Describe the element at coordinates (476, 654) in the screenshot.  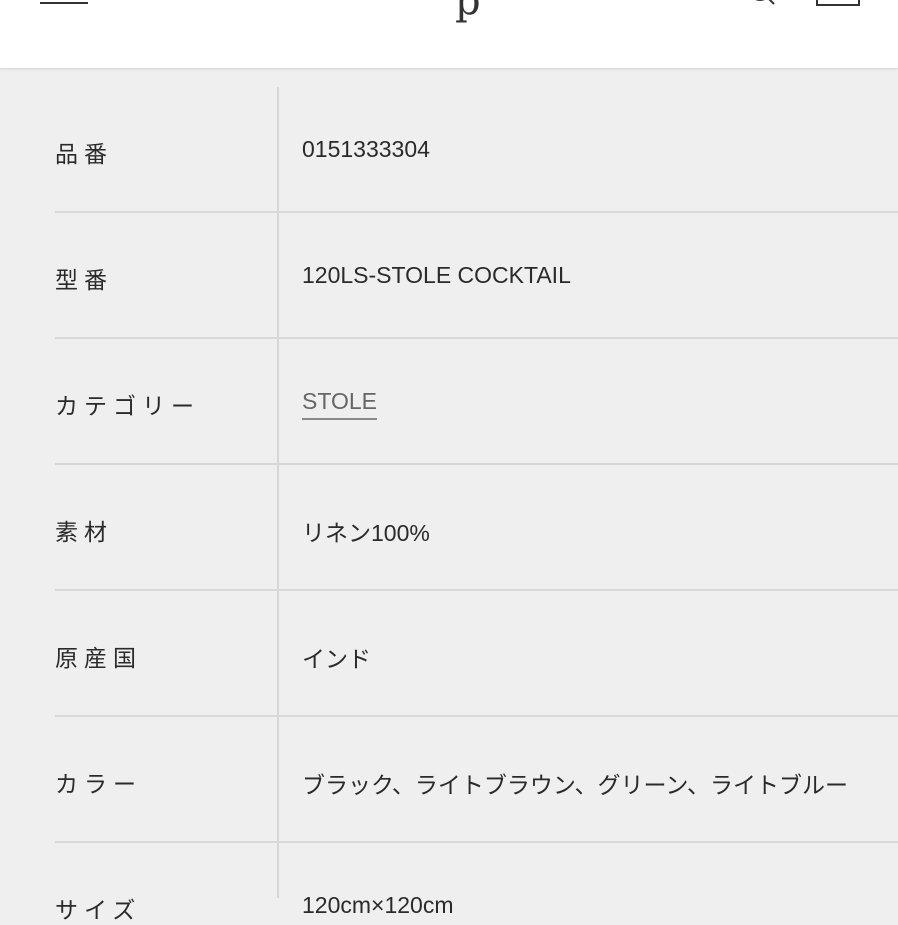
I see `spec-row-origin: 原産国 インド` at that location.